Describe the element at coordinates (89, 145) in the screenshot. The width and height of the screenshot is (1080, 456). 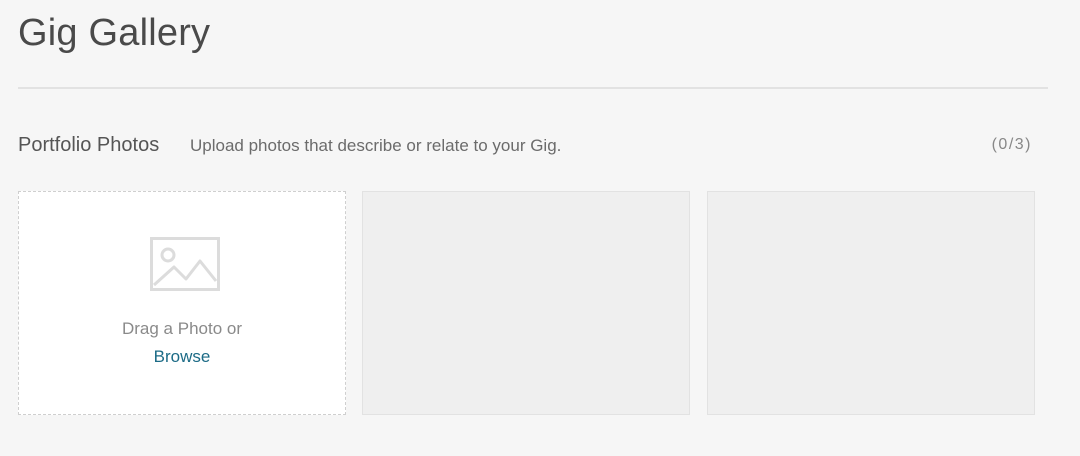
I see `portfolio-title: Portfolio Photos` at that location.